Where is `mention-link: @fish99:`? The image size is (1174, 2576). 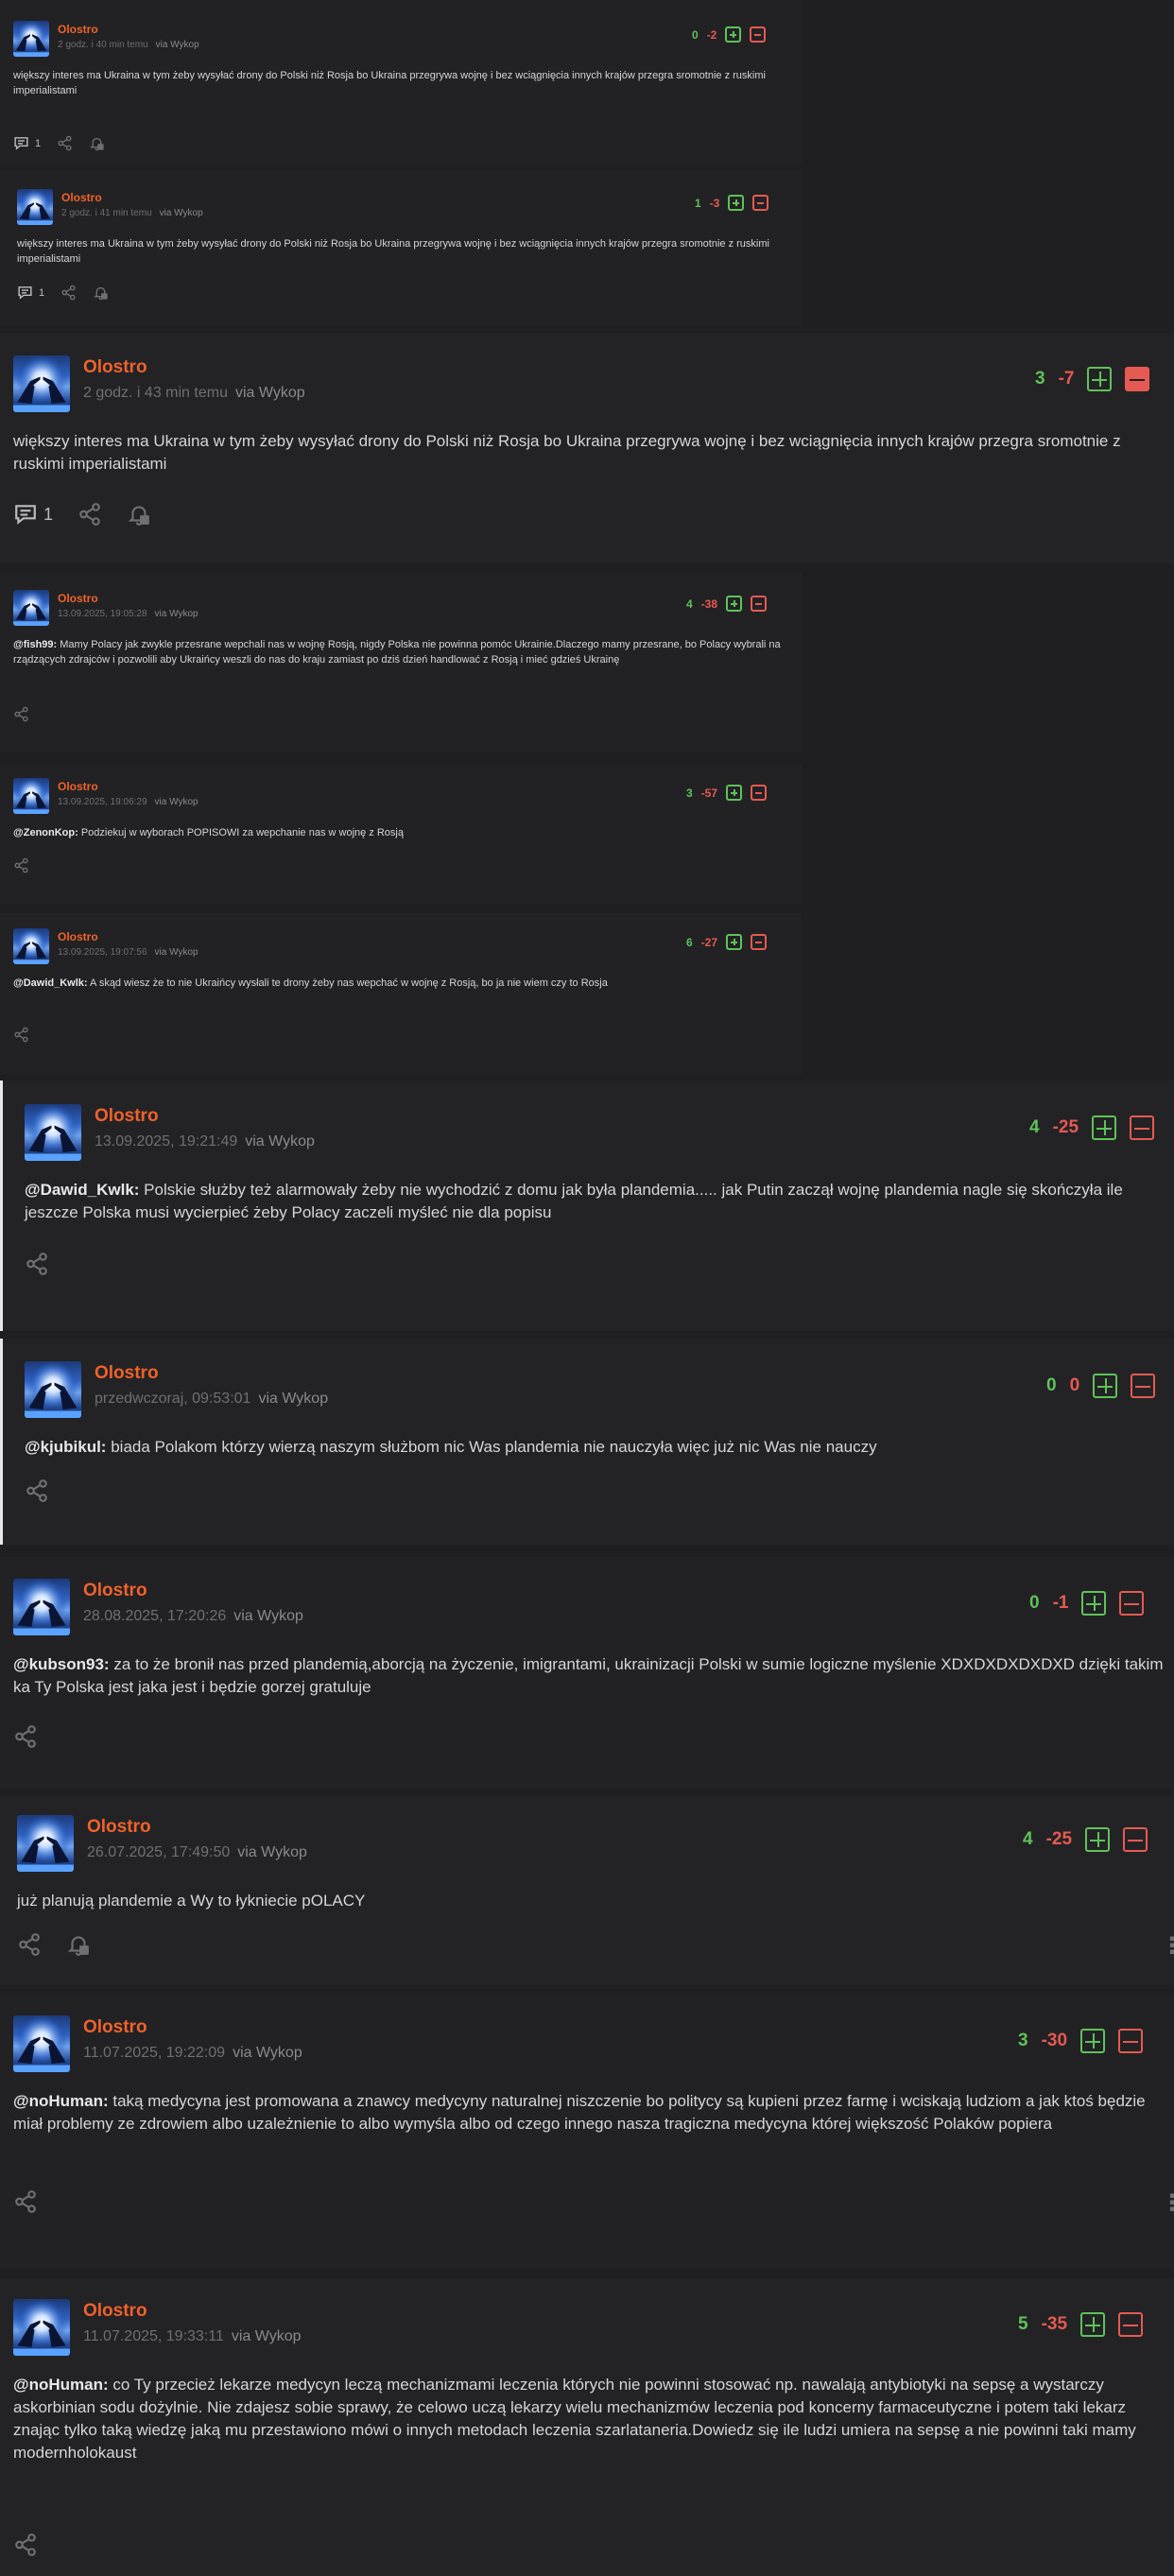 mention-link: @fish99: is located at coordinates (35, 644).